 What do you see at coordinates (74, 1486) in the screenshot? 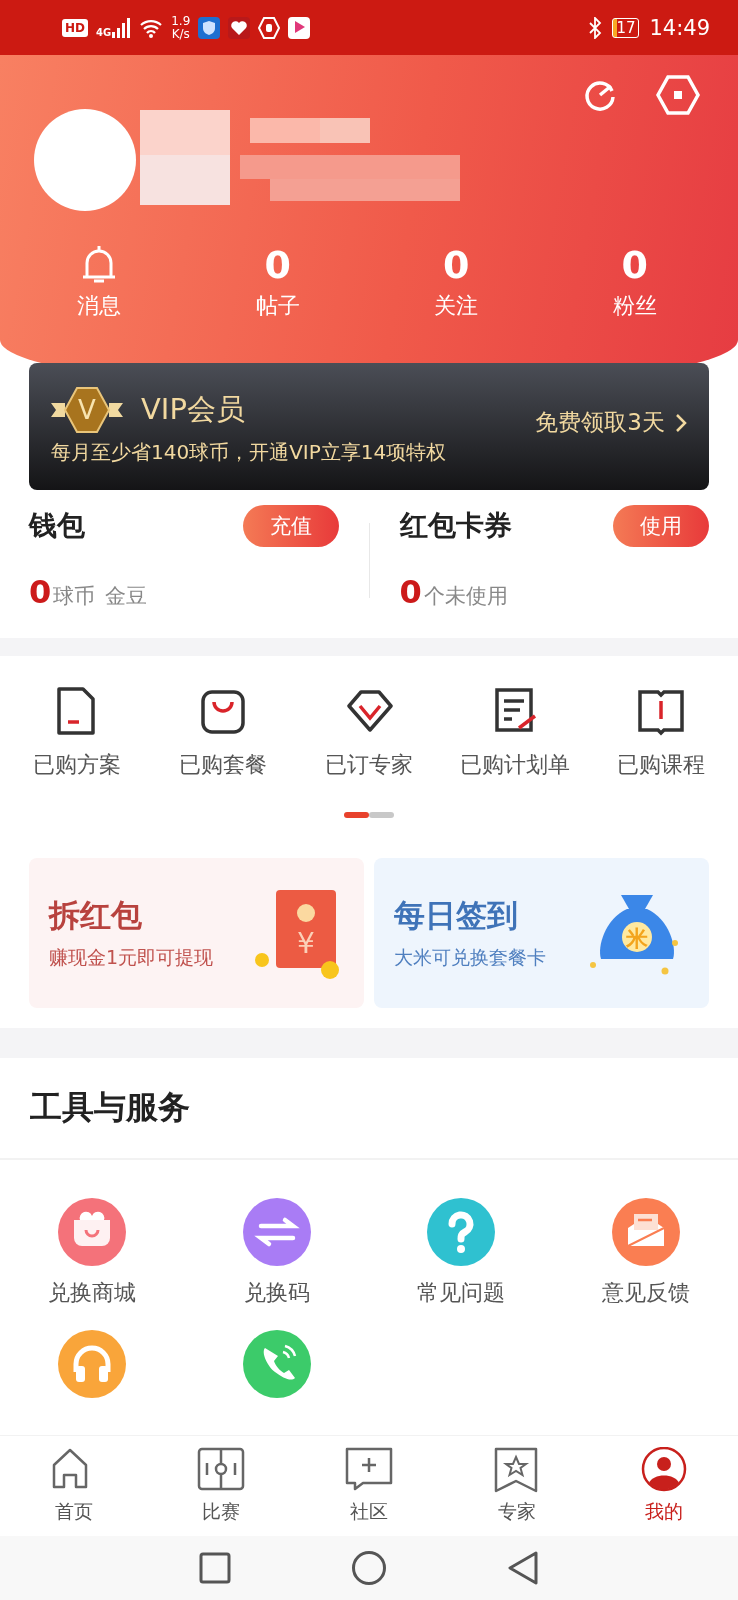
I see `nav-tab: 首页` at bounding box center [74, 1486].